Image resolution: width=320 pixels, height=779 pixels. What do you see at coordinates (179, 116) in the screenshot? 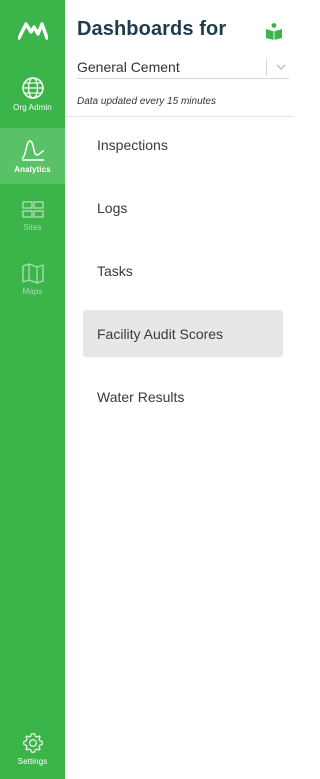
I see `divider` at bounding box center [179, 116].